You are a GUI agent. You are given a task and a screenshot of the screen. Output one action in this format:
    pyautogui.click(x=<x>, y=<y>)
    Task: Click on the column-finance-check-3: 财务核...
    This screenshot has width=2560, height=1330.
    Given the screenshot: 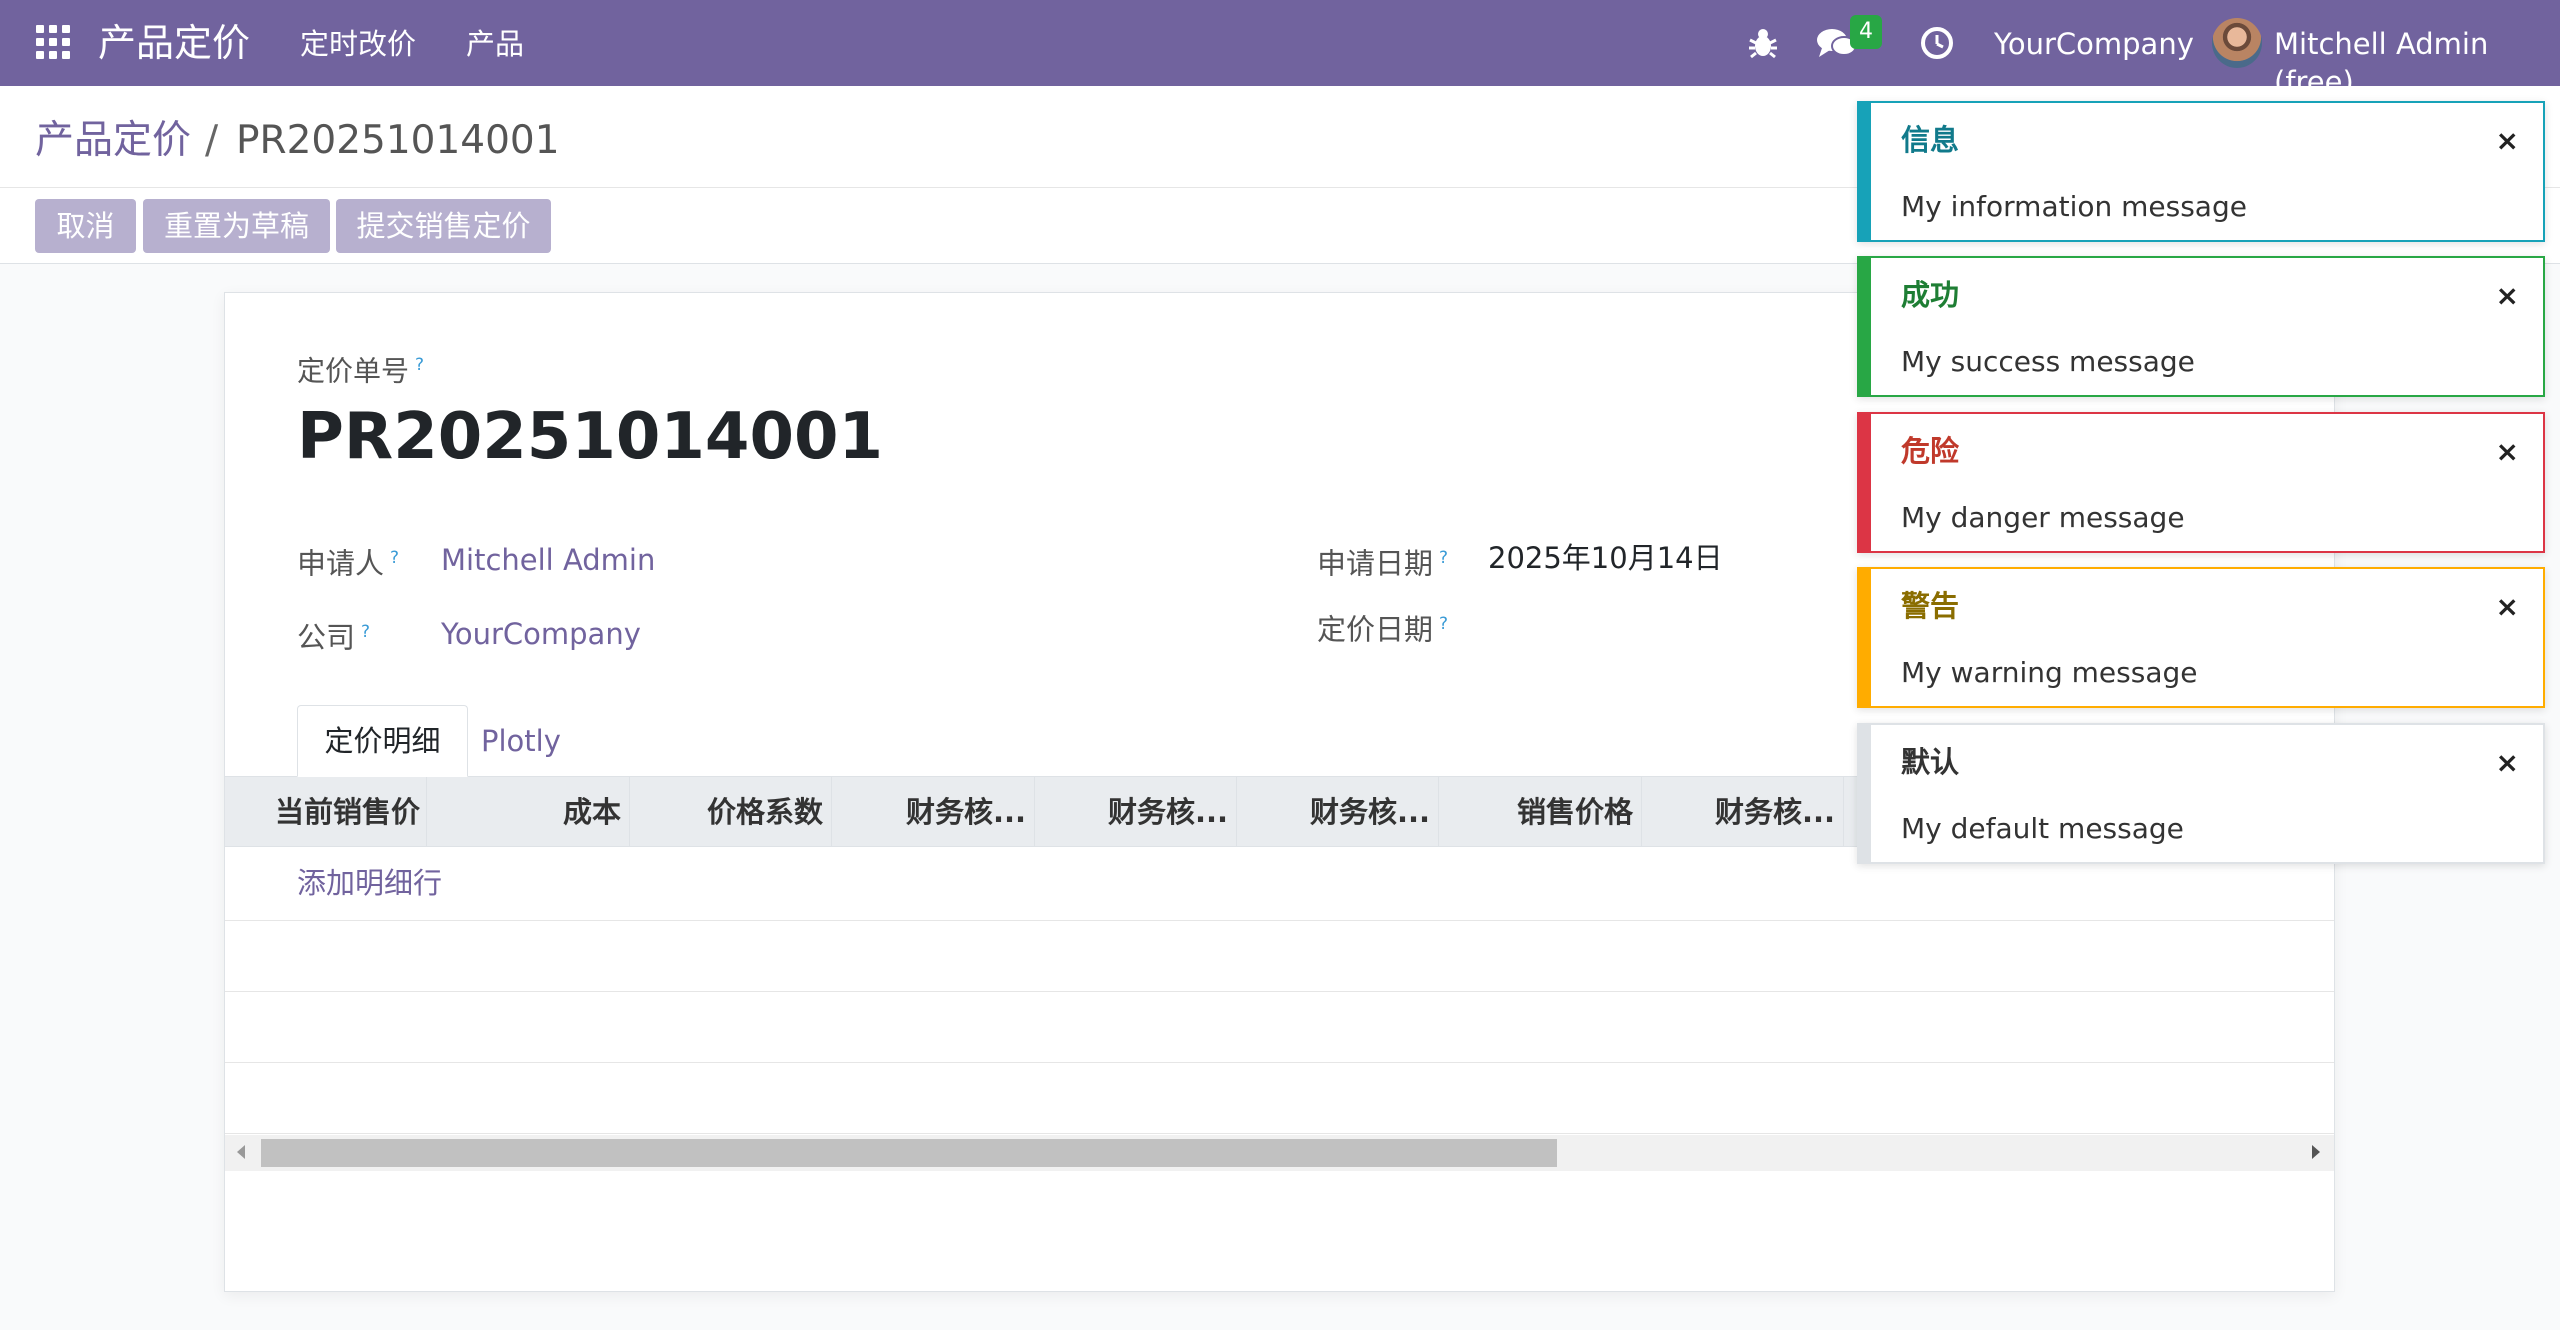 What is the action you would take?
    pyautogui.click(x=1338, y=811)
    